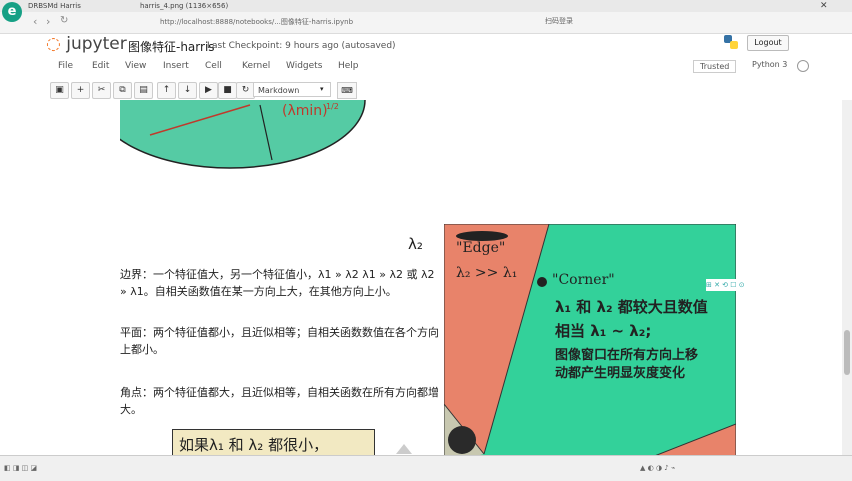 The image size is (852, 481). I want to click on tab-harris: DRBSMd Harris, so click(54, 6).